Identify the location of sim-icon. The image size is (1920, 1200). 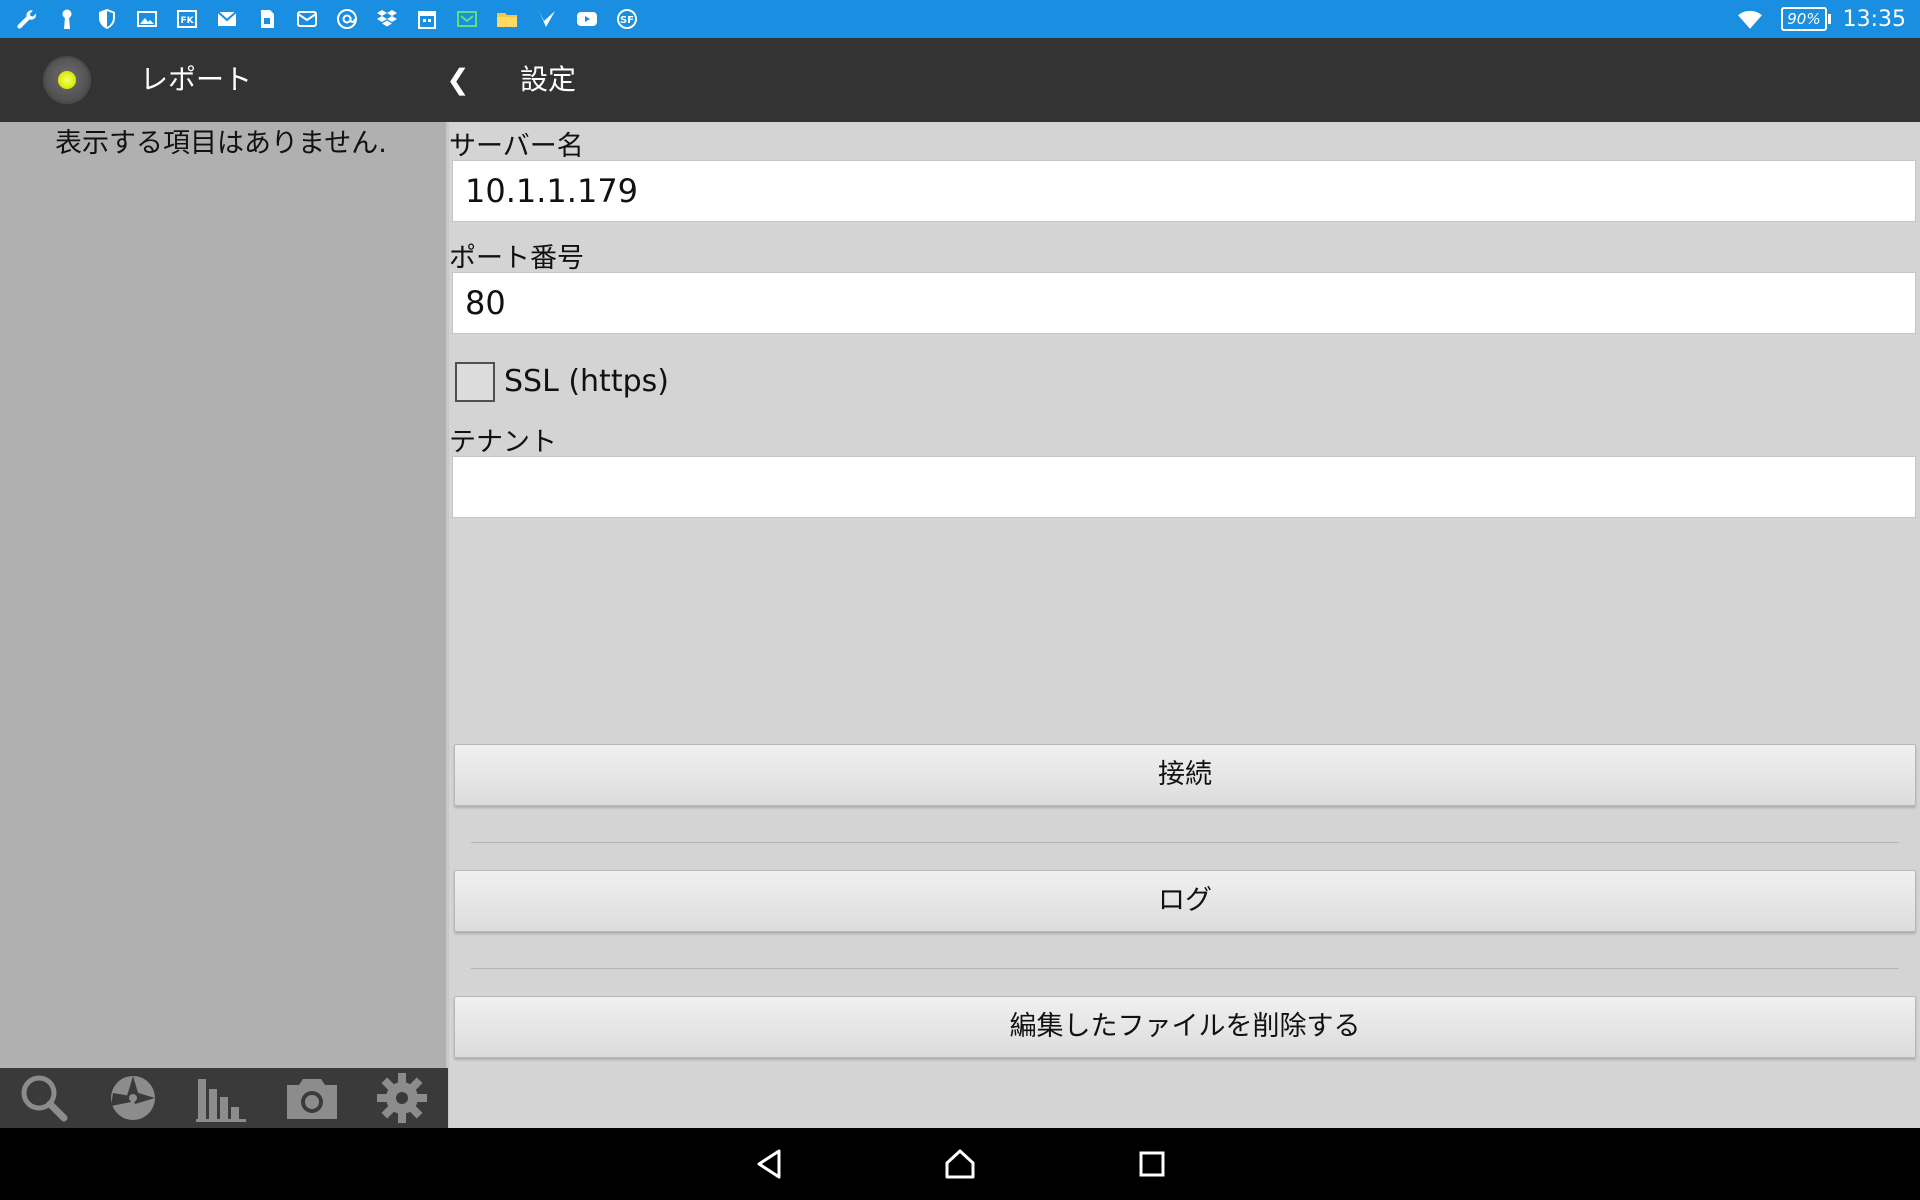
(267, 19).